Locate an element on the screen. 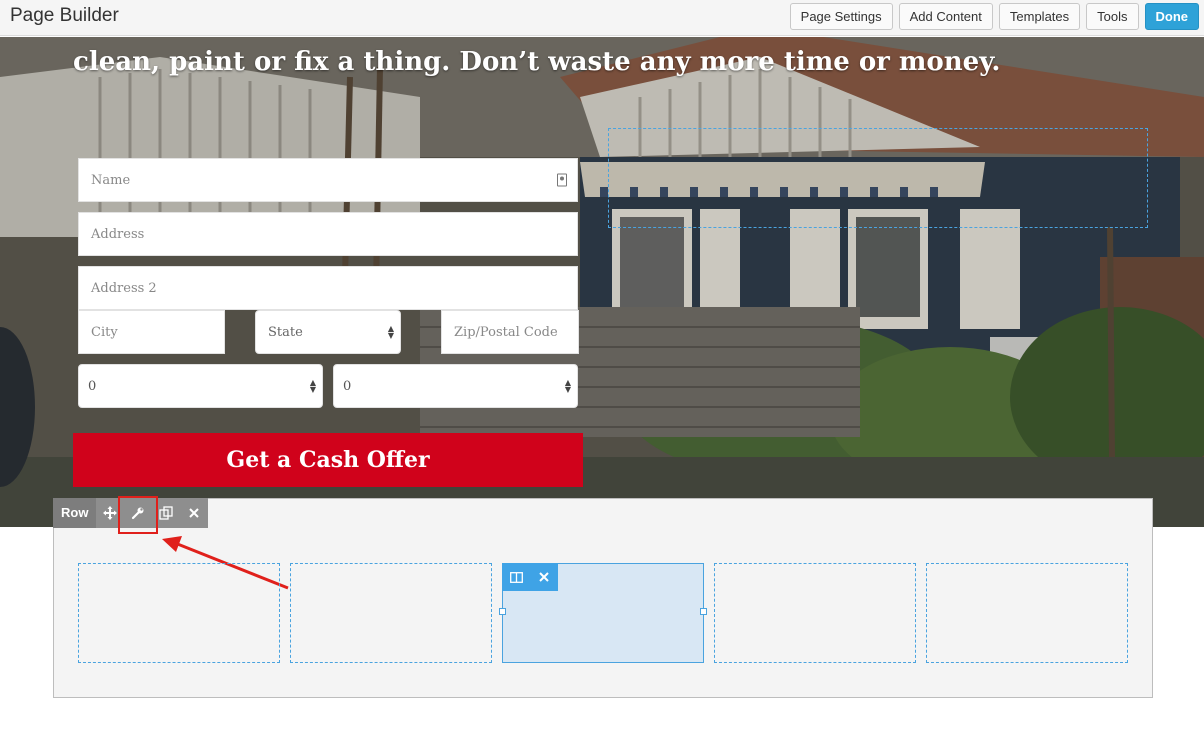 This screenshot has height=733, width=1204. column-close-icon is located at coordinates (544, 577).